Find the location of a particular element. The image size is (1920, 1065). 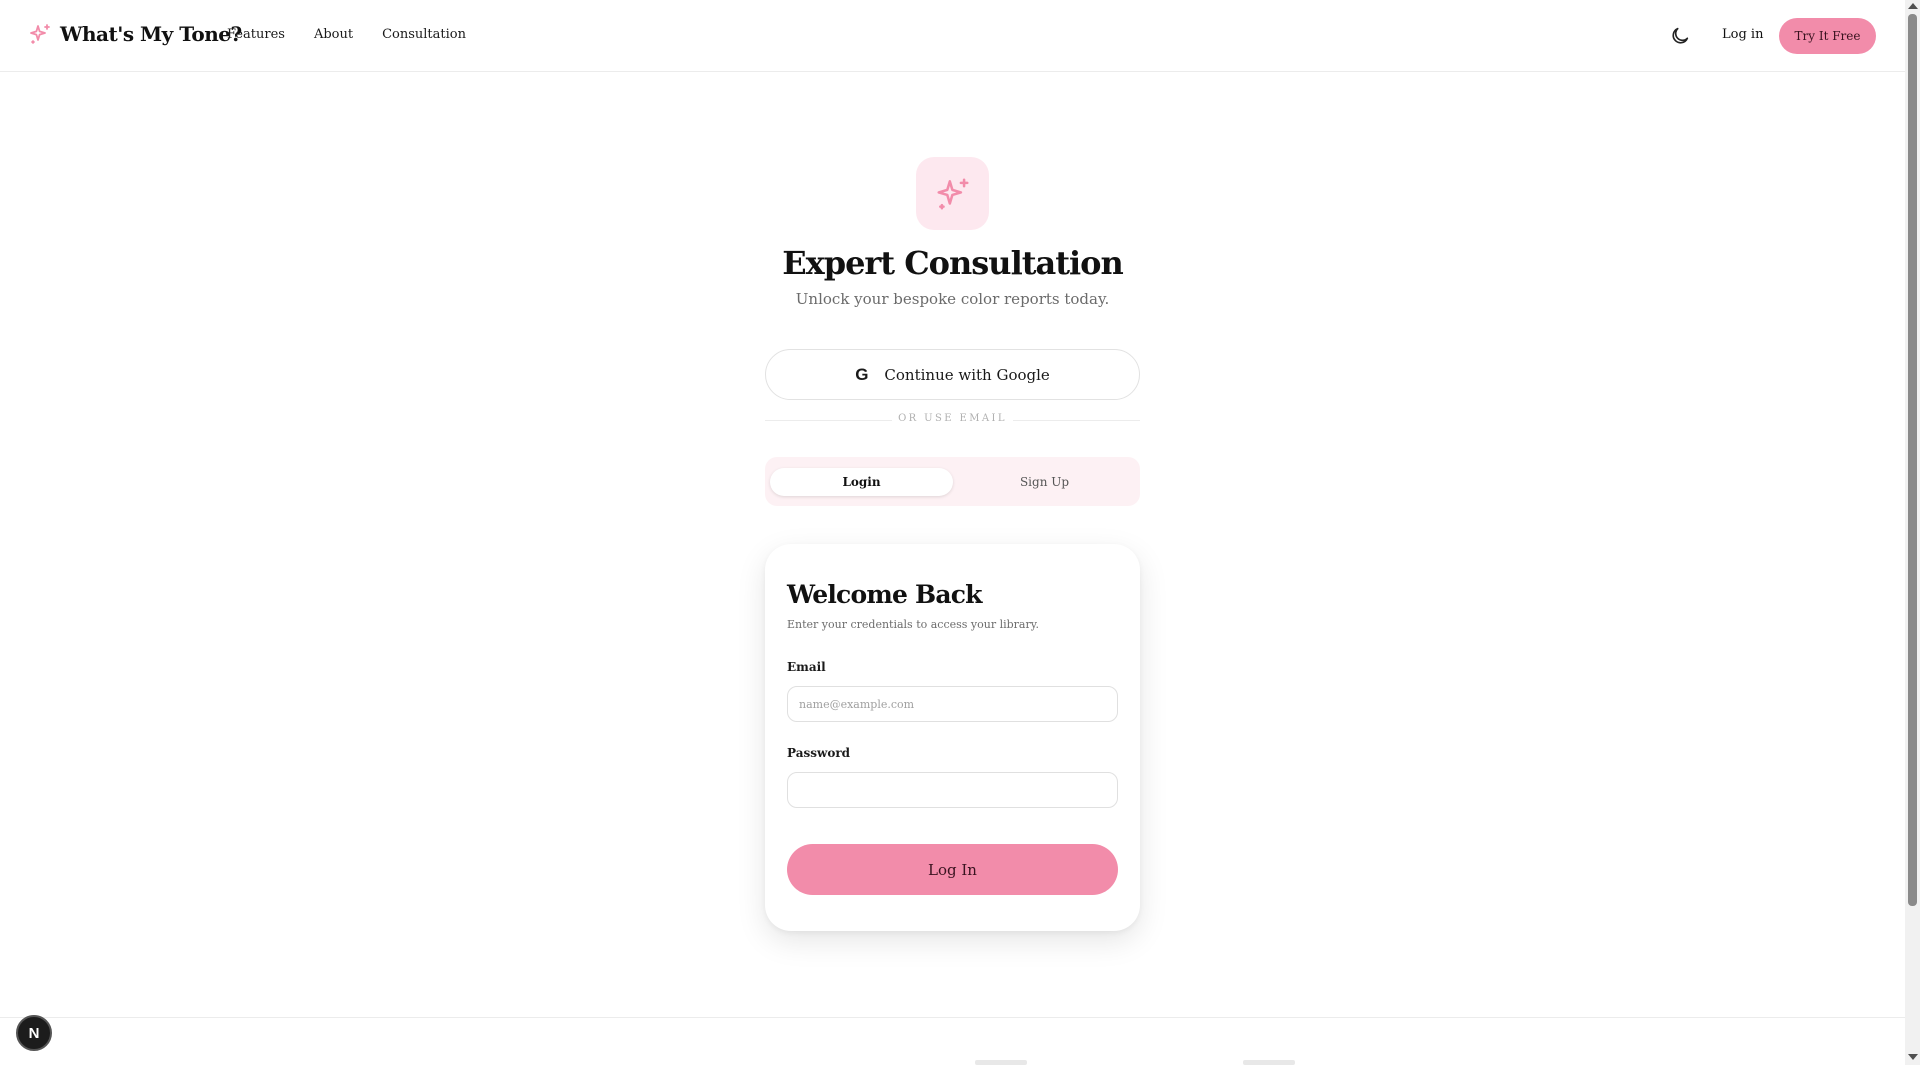

card-title: Welcome Back is located at coordinates (884, 594).